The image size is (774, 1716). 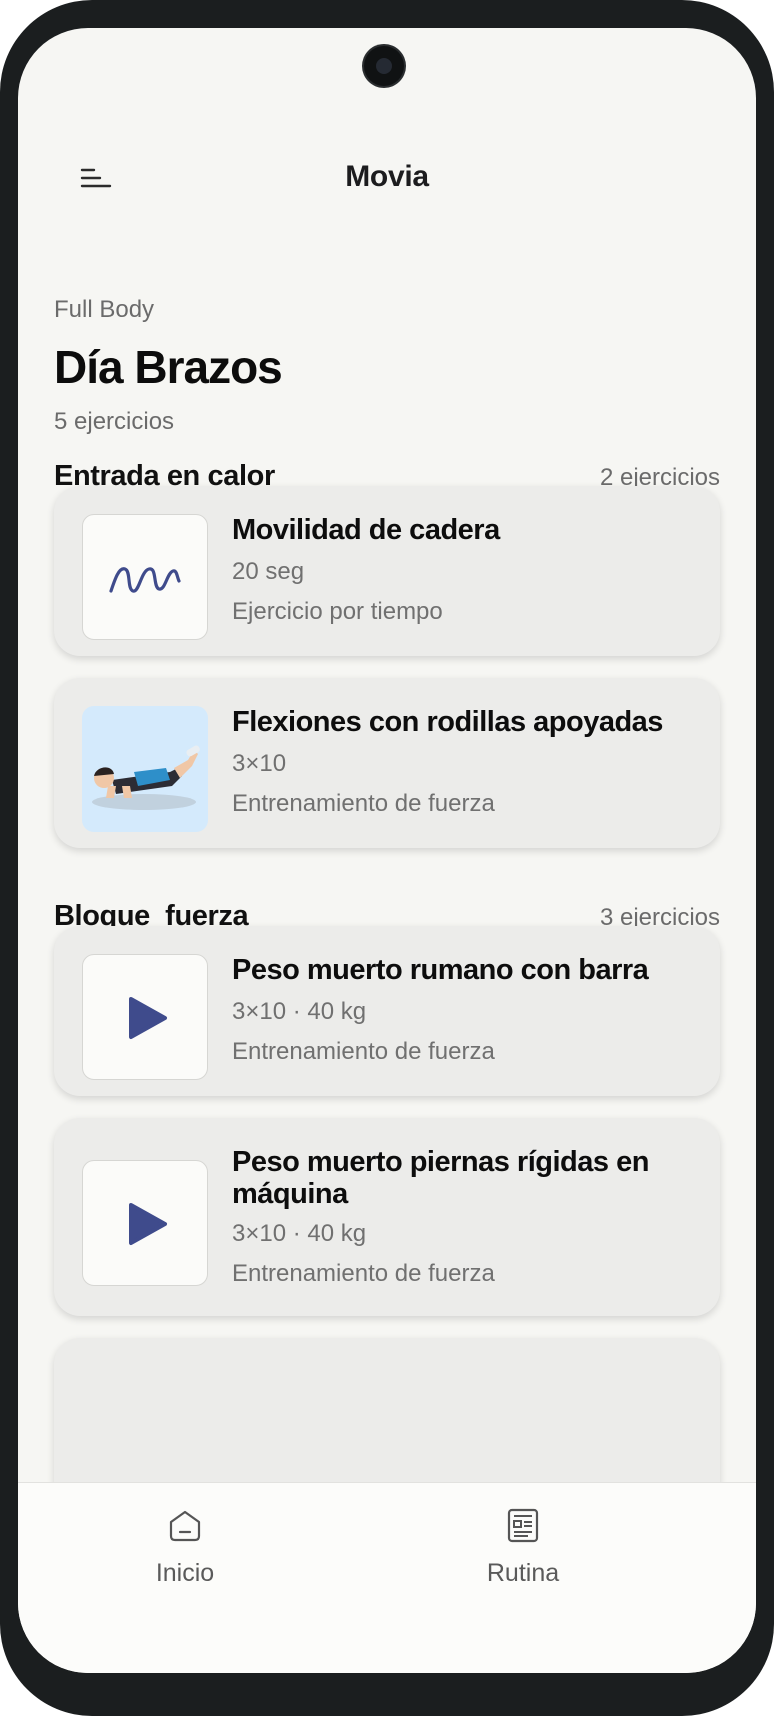 I want to click on home-icon, so click(x=185, y=1526).